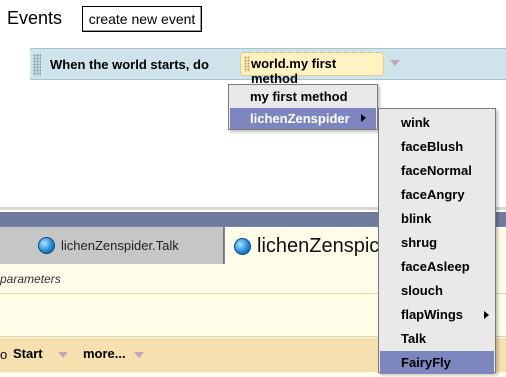 The height and width of the screenshot is (377, 506). I want to click on menu-item-facenormal: faceNormal, so click(437, 170).